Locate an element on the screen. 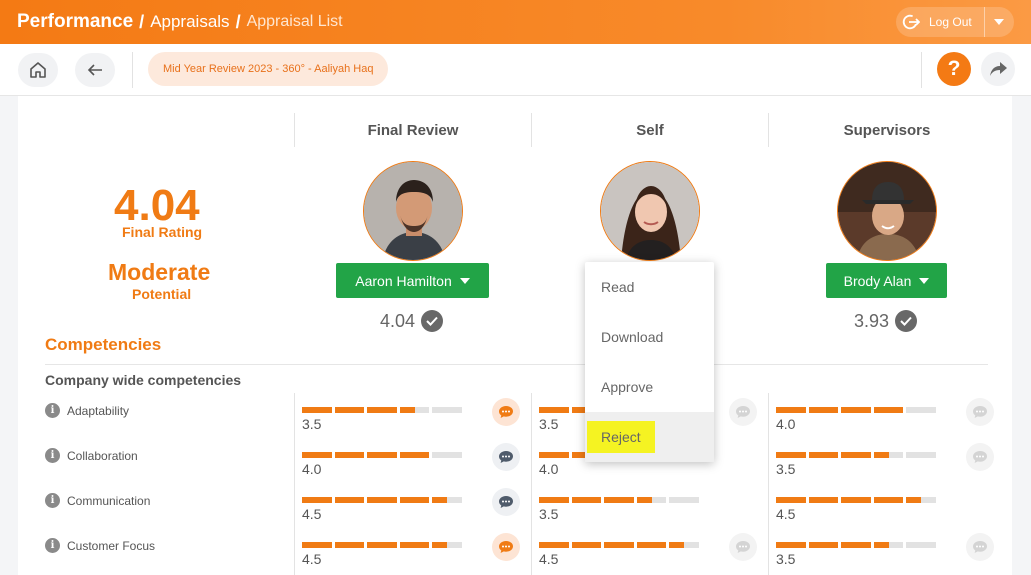 The height and width of the screenshot is (575, 1031). supervisor-score: 3.93 is located at coordinates (886, 321).